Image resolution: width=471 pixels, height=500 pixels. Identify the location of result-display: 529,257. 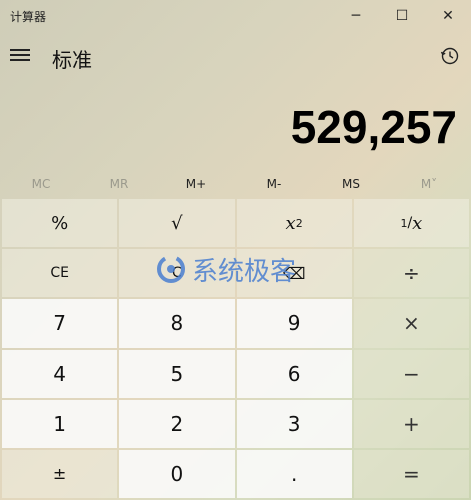
(373, 127).